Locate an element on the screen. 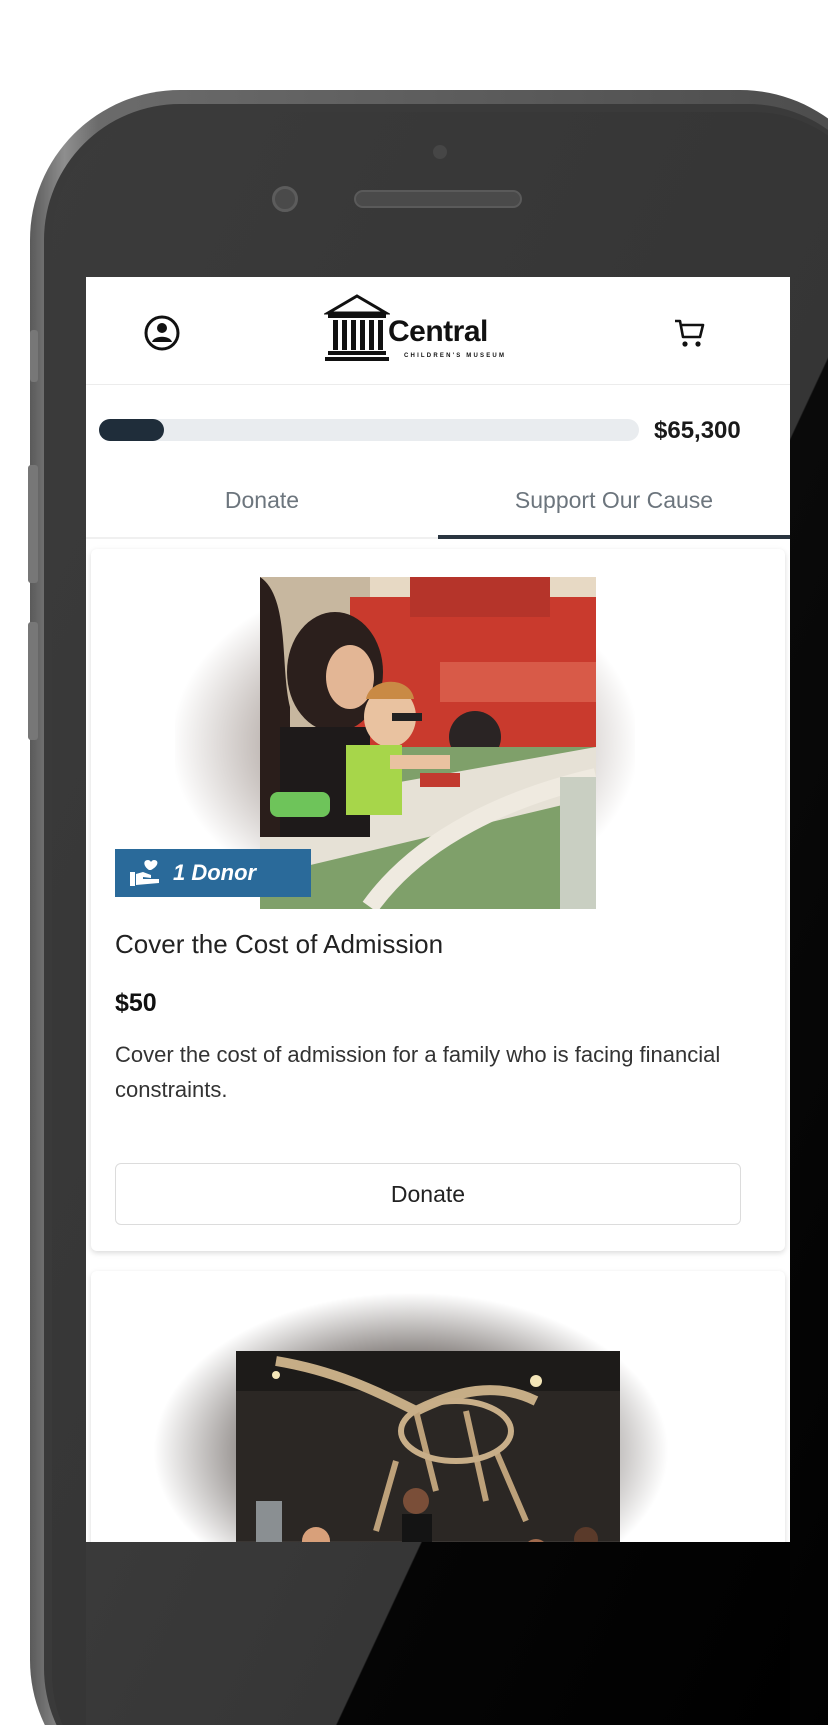 Image resolution: width=828 pixels, height=1725 pixels. tab-support-our-cause: Support Our Cause is located at coordinates (614, 501).